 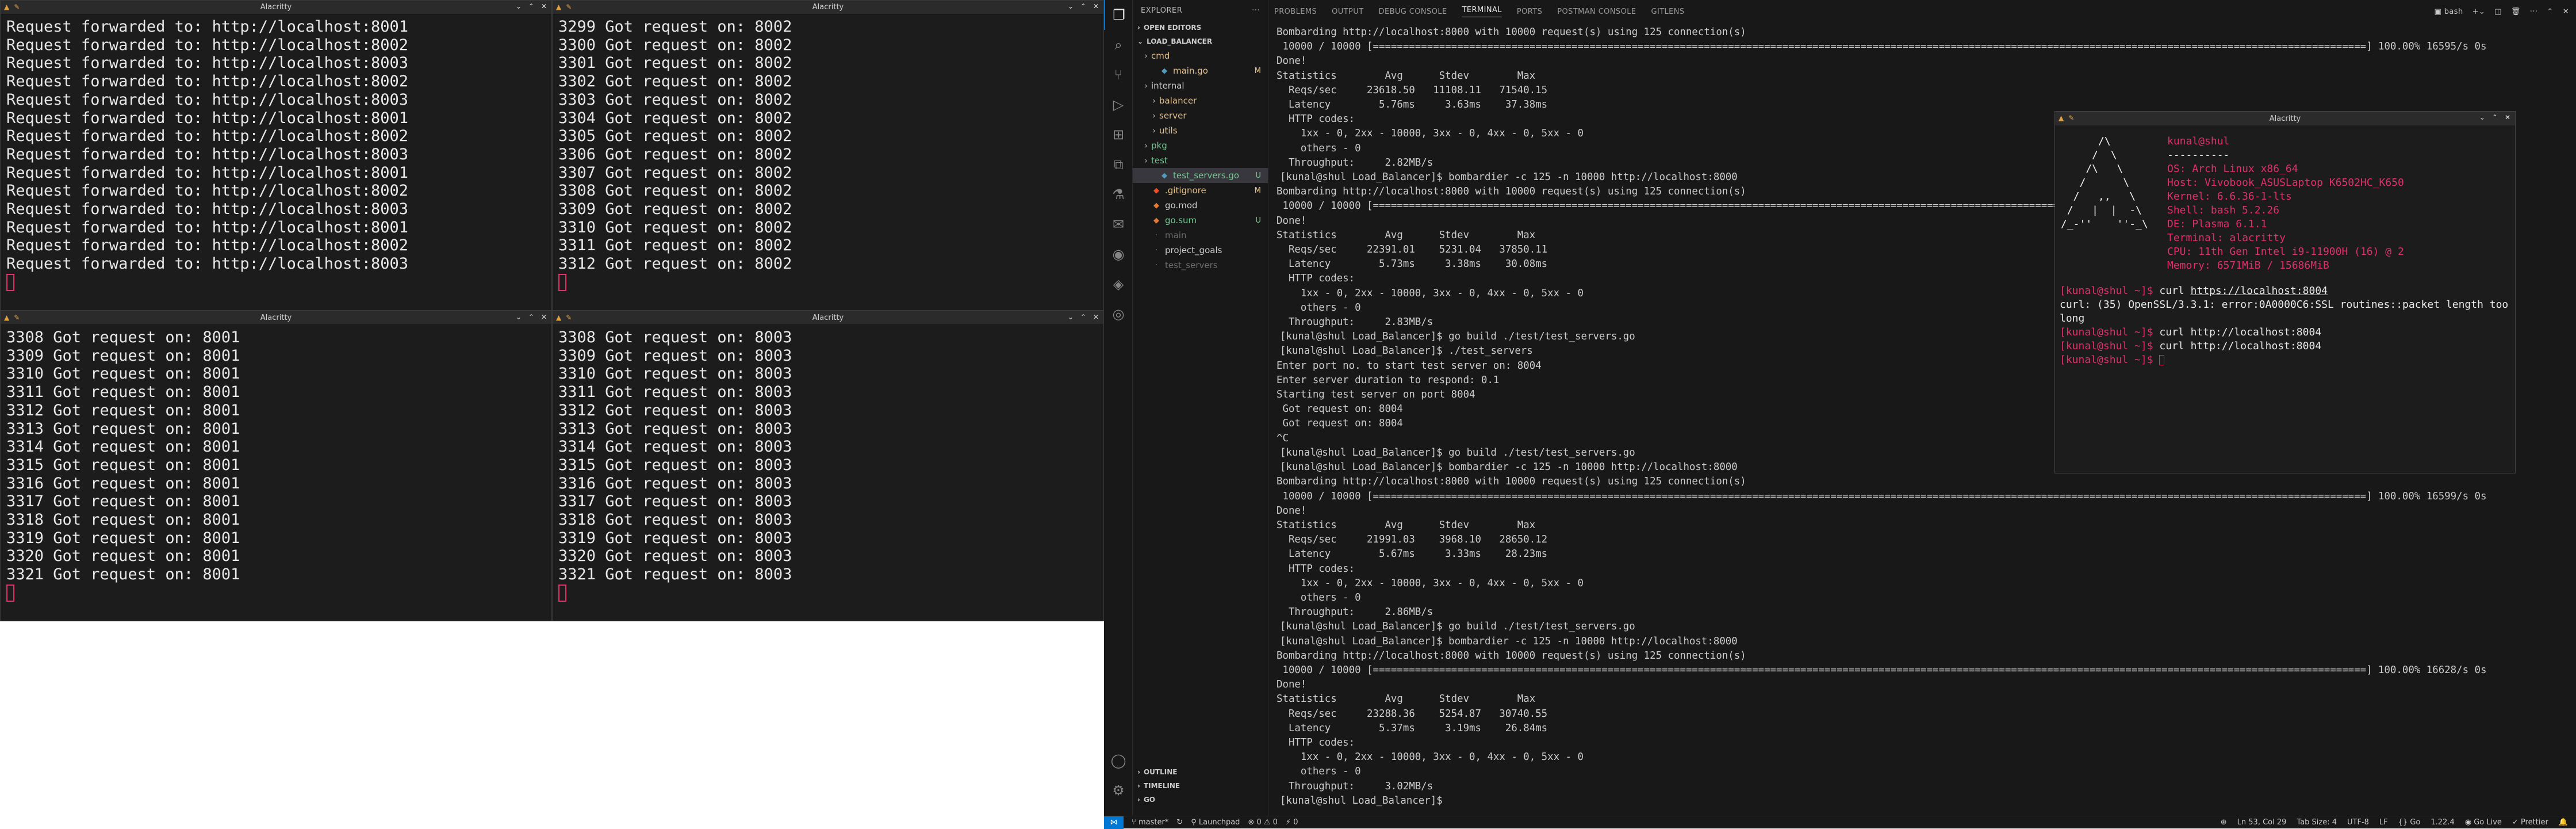 I want to click on gitlens-icon: ◉, so click(x=1118, y=254).